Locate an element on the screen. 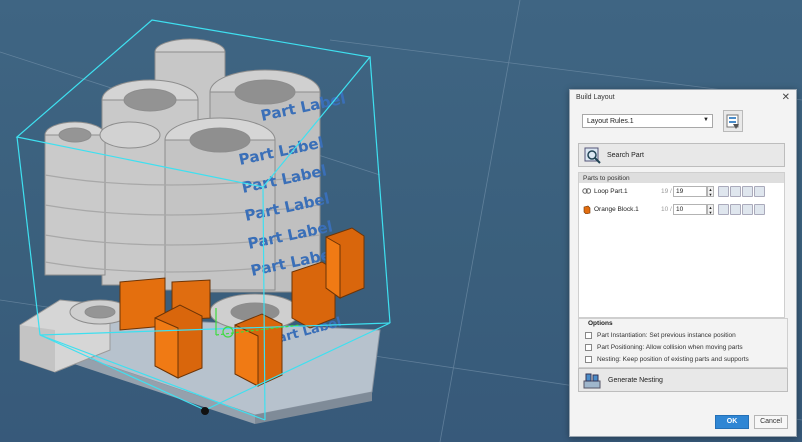 The image size is (802, 442). options-title: Options is located at coordinates (600, 323).